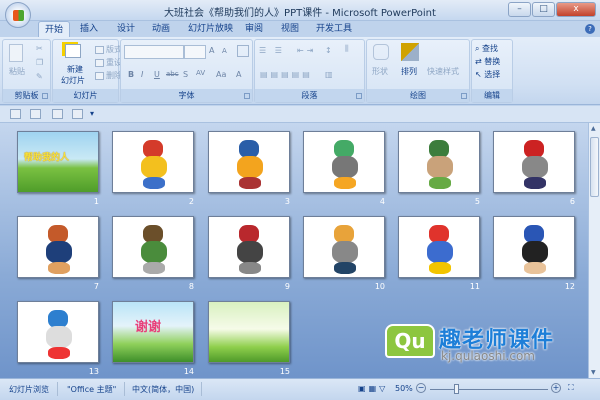 The image size is (600, 400). I want to click on underline-button: U, so click(157, 74).